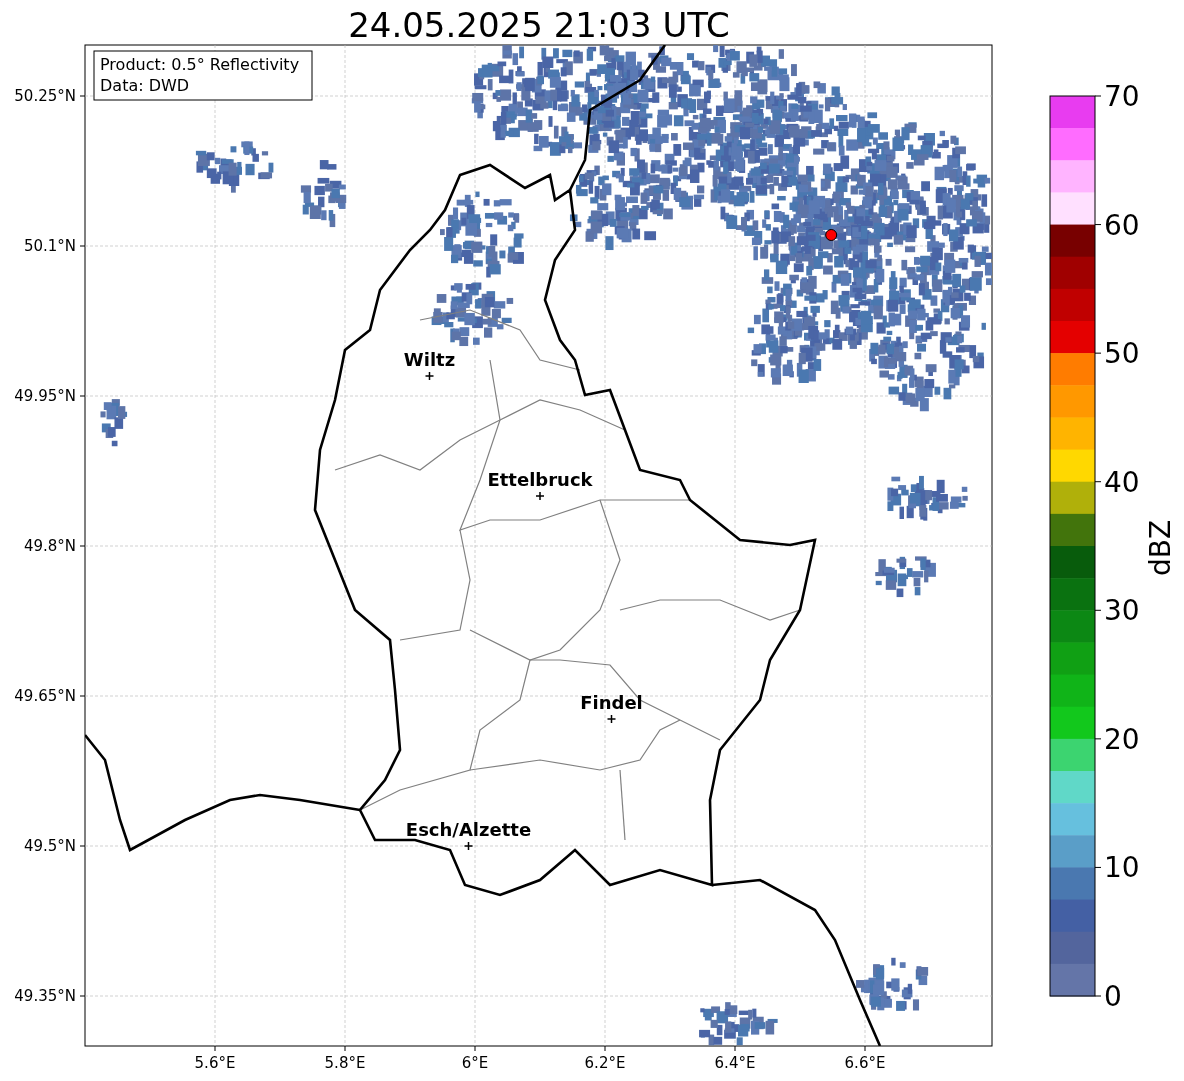 This screenshot has width=1184, height=1081. What do you see at coordinates (539, 25) in the screenshot?
I see `chart-title: 24.05.2025 21:03 UTC` at bounding box center [539, 25].